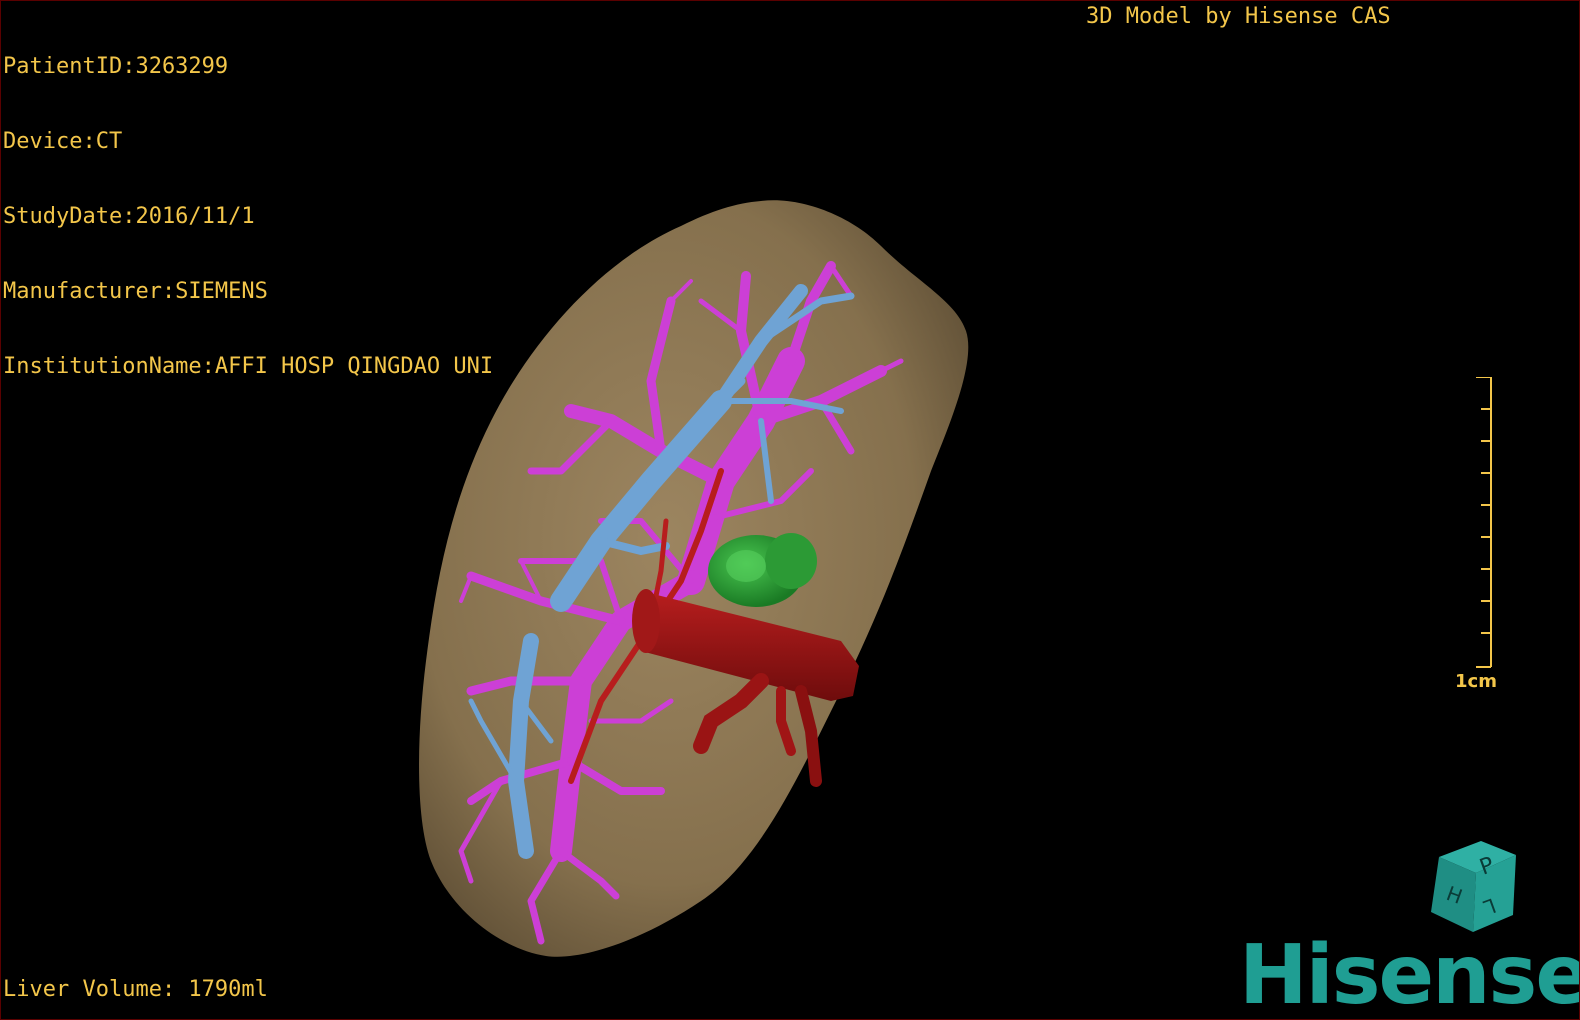  Describe the element at coordinates (116, 66) in the screenshot. I see `patient-id-text: PatientID:3263299` at that location.